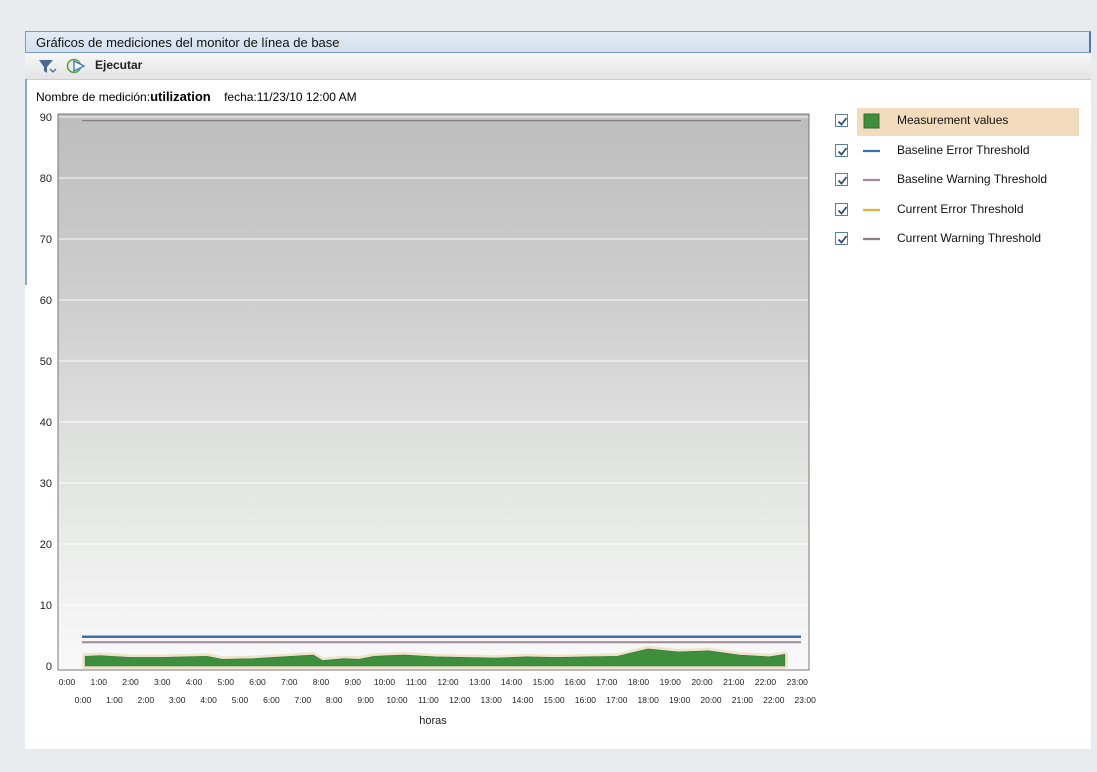 The height and width of the screenshot is (772, 1097). I want to click on legend-item: Current Warning Threshold, so click(950, 240).